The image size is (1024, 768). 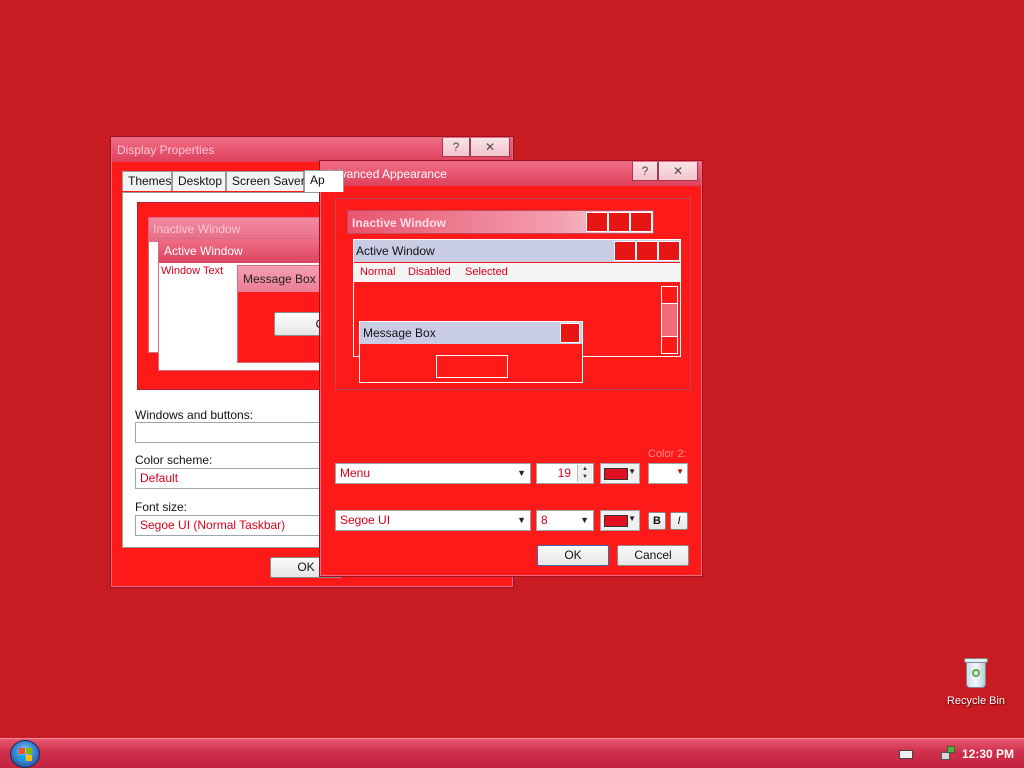 I want to click on adv-message-box-button, so click(x=472, y=366).